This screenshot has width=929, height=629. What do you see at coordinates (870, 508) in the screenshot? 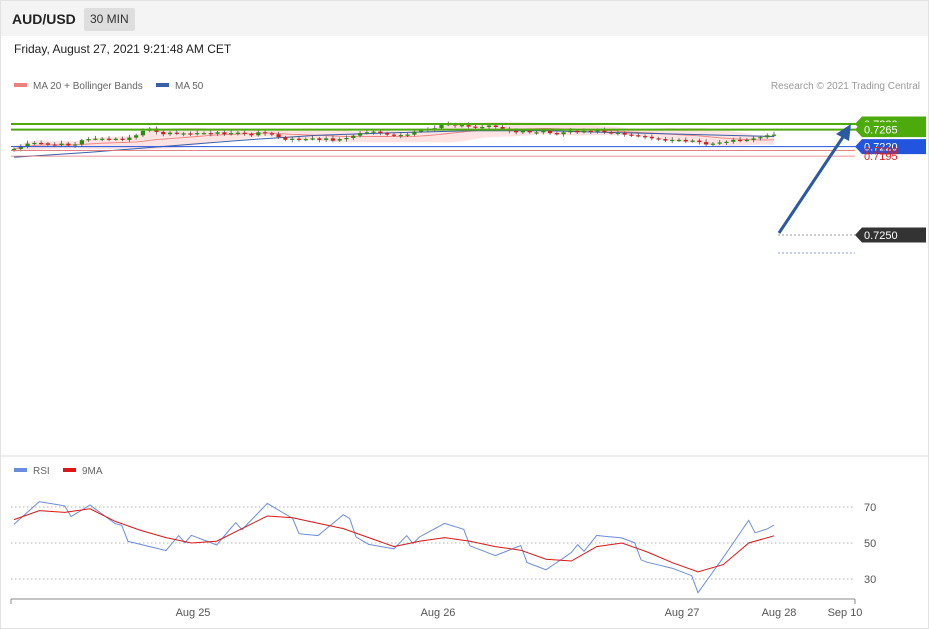
I see `rsi-tick-label: 70` at bounding box center [870, 508].